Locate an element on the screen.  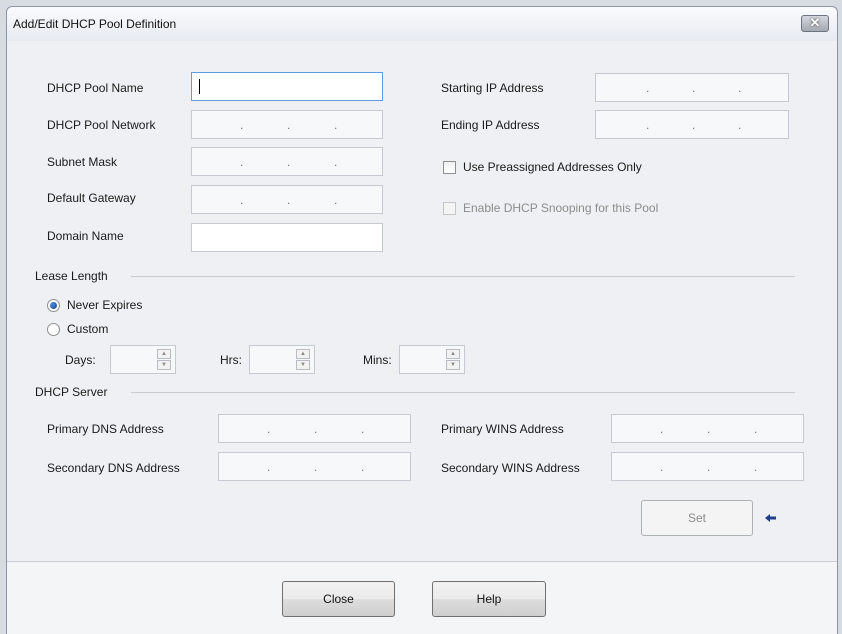
set-button: Set is located at coordinates (697, 518).